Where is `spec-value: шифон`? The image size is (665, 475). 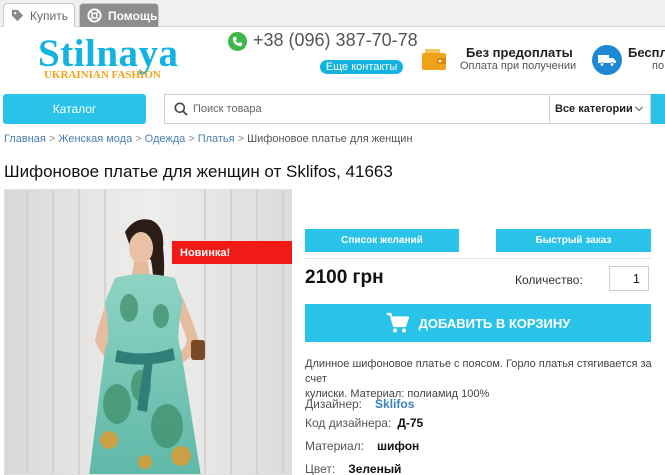 spec-value: шифон is located at coordinates (398, 446).